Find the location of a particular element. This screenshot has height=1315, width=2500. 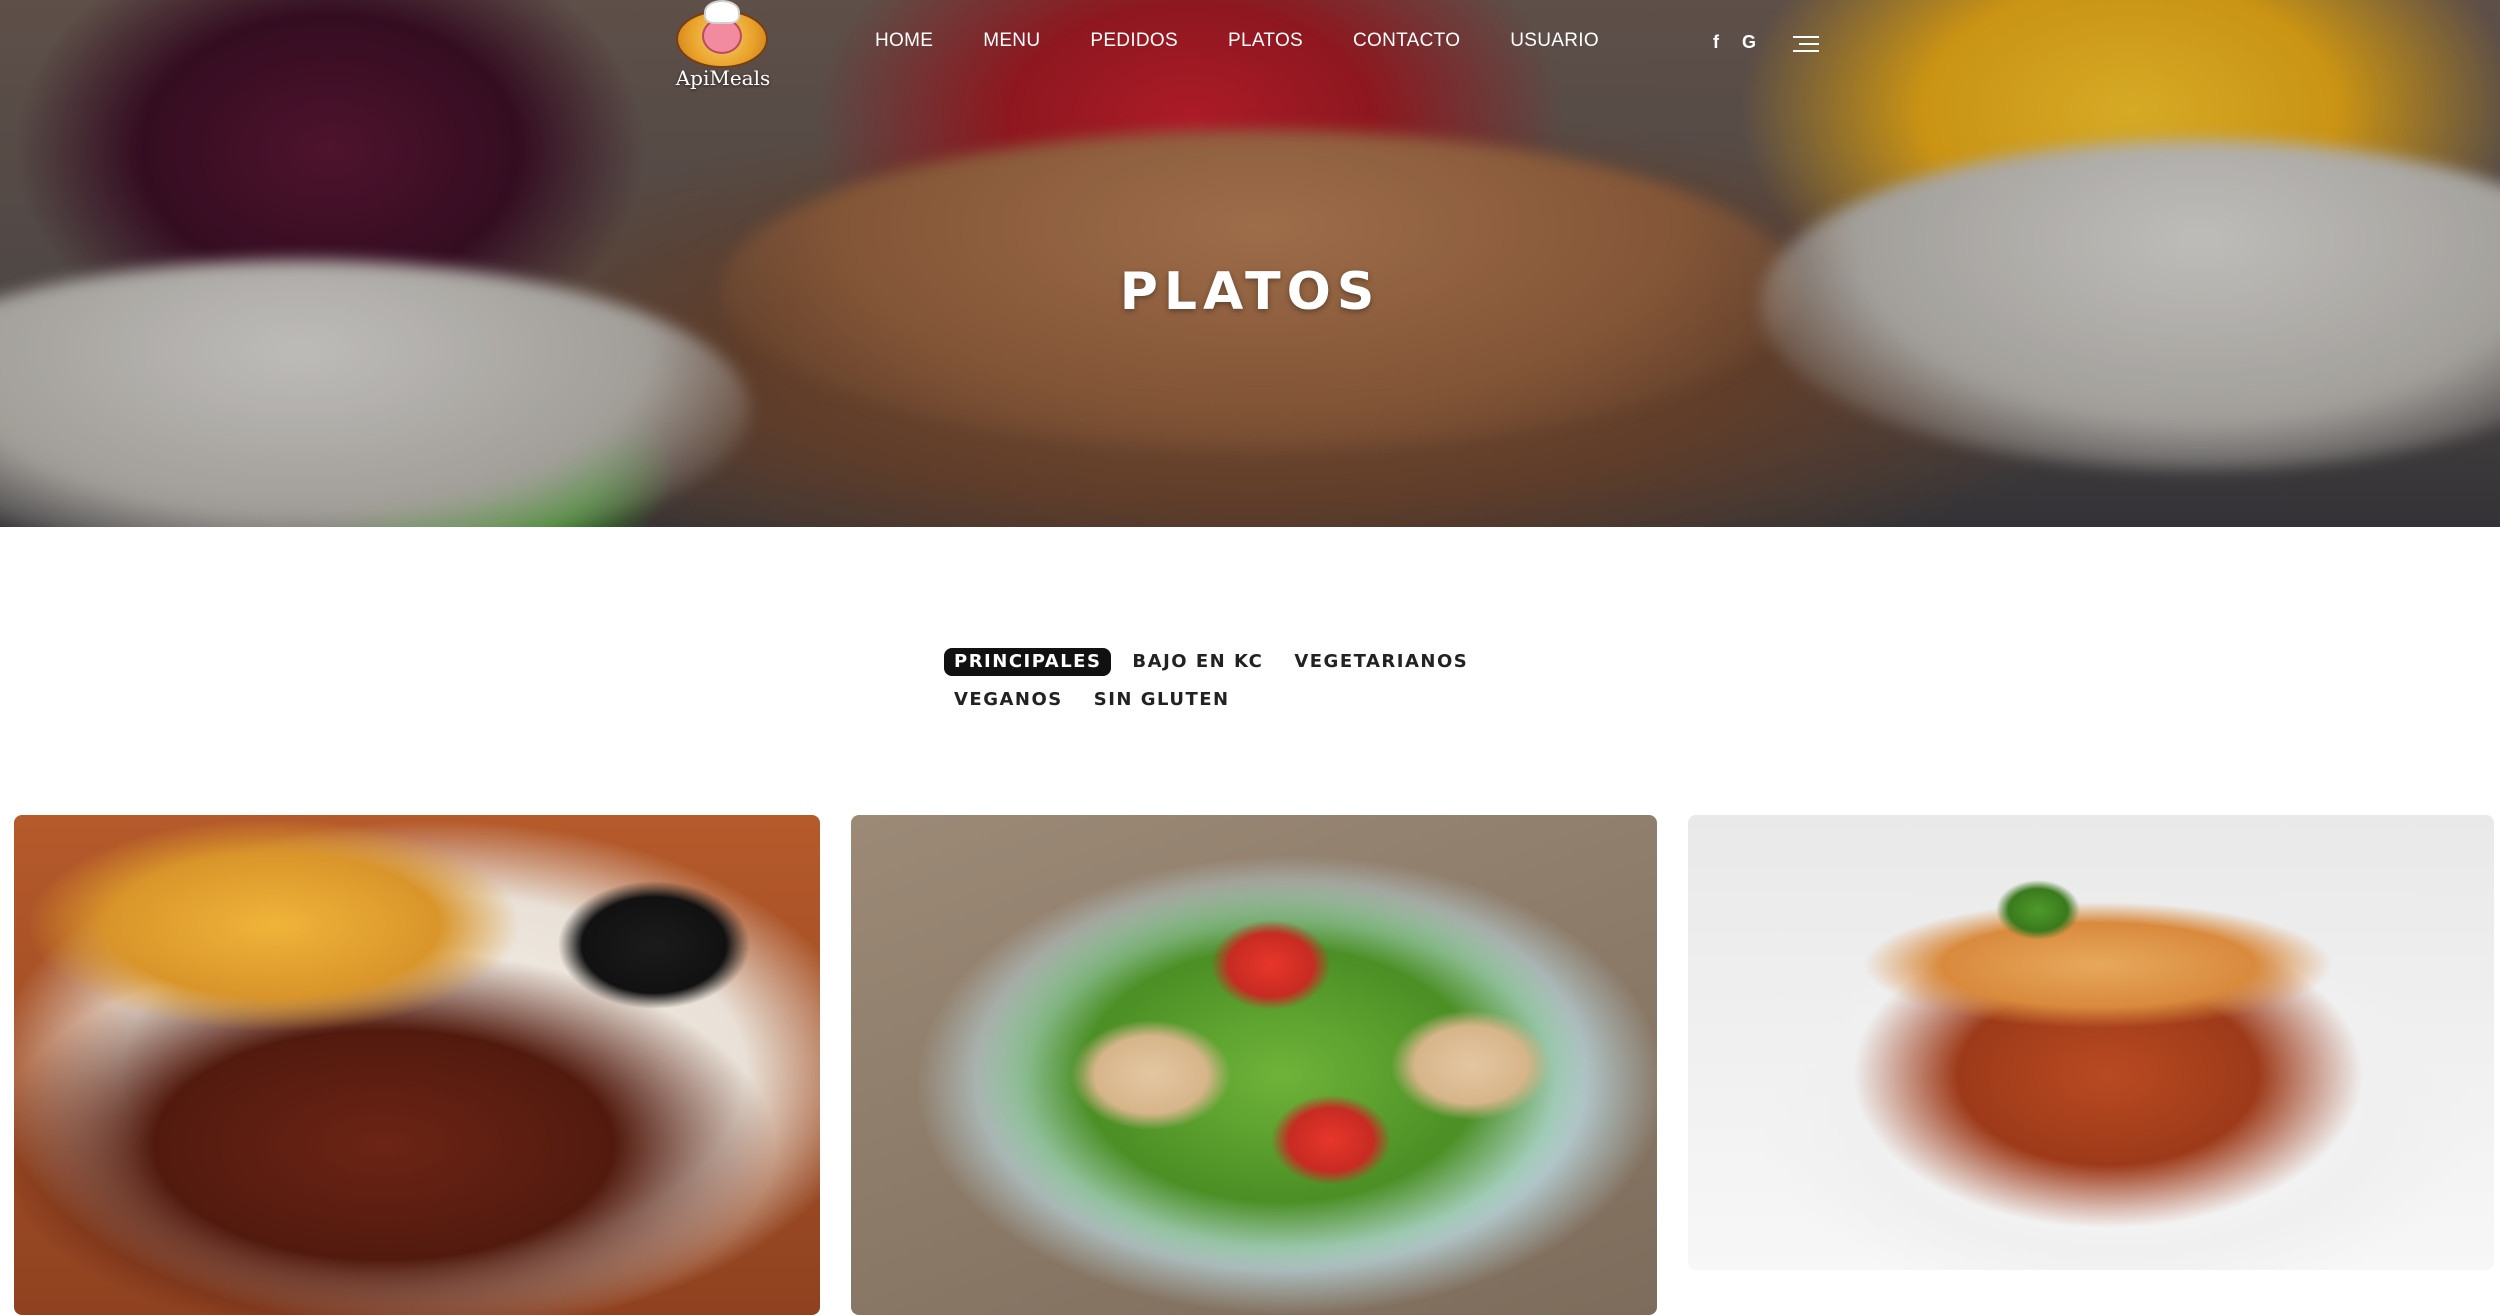

hamburger-icon is located at coordinates (1806, 44).